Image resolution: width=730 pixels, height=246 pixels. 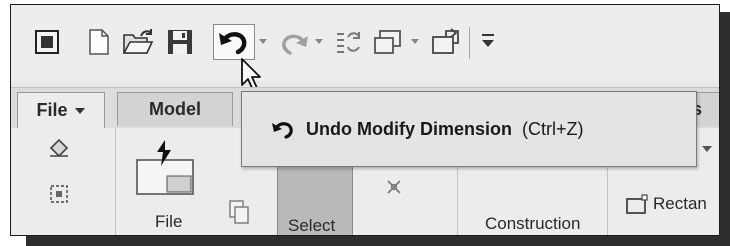 I want to click on file-dropdown-chevron-icon, so click(x=79, y=110).